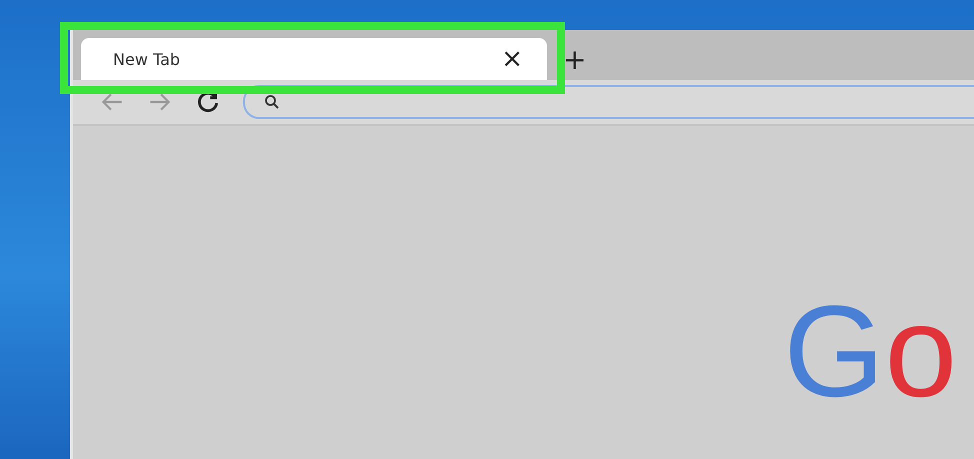 The image size is (974, 459). Describe the element at coordinates (272, 102) in the screenshot. I see `search-icon` at that location.